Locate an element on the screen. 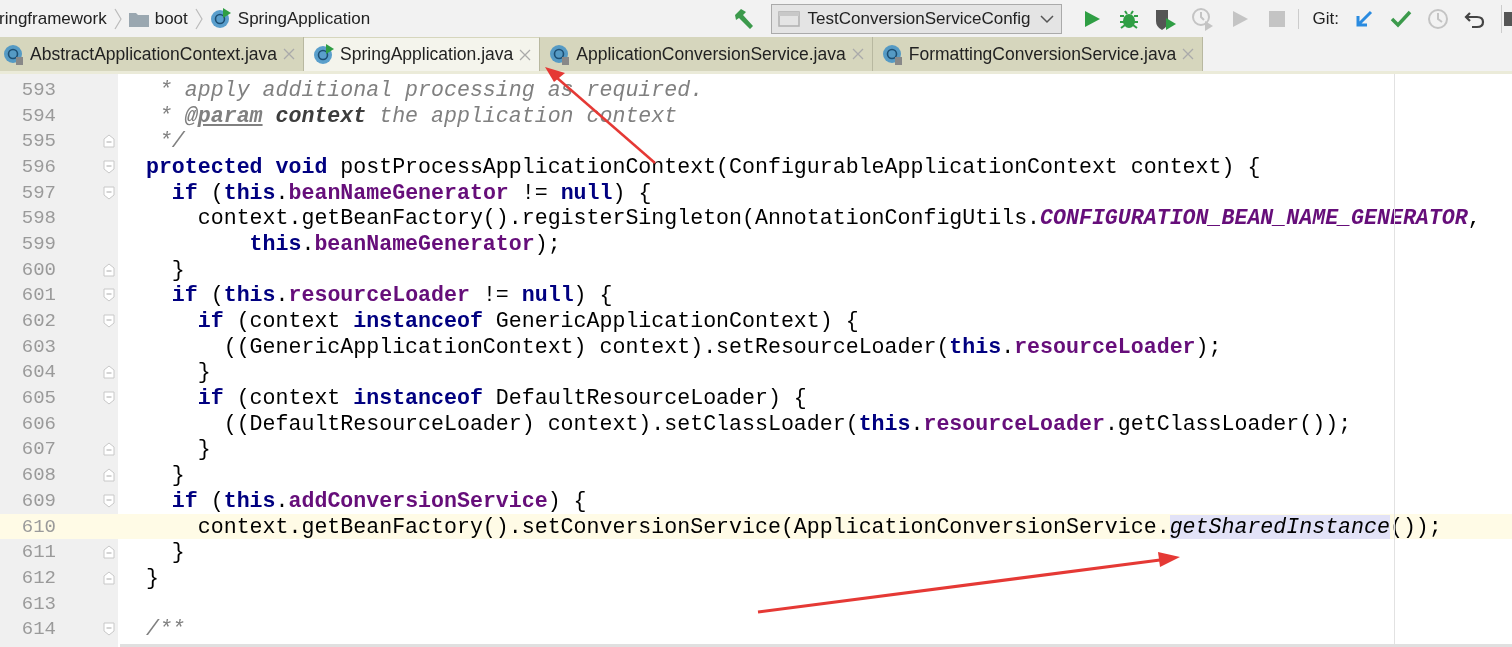  code-line: ((GenericApplicationContext) context).setResourceLoader(this.resourceLoader); is located at coordinates (722, 346).